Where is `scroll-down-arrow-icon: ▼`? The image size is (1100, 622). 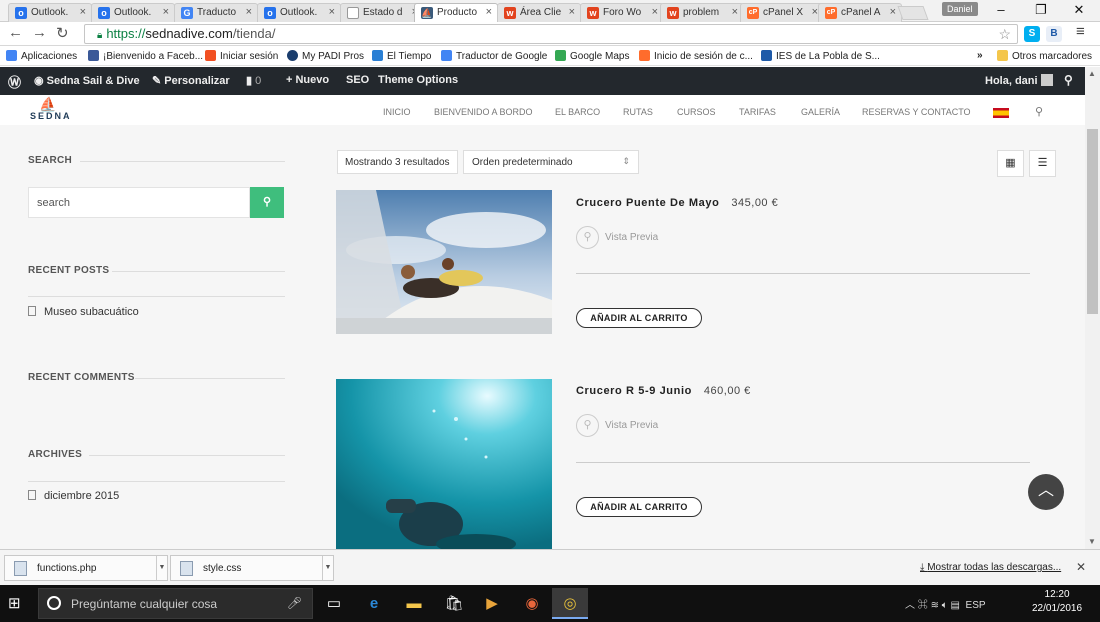
scroll-down-arrow-icon: ▼ is located at coordinates (1092, 541).